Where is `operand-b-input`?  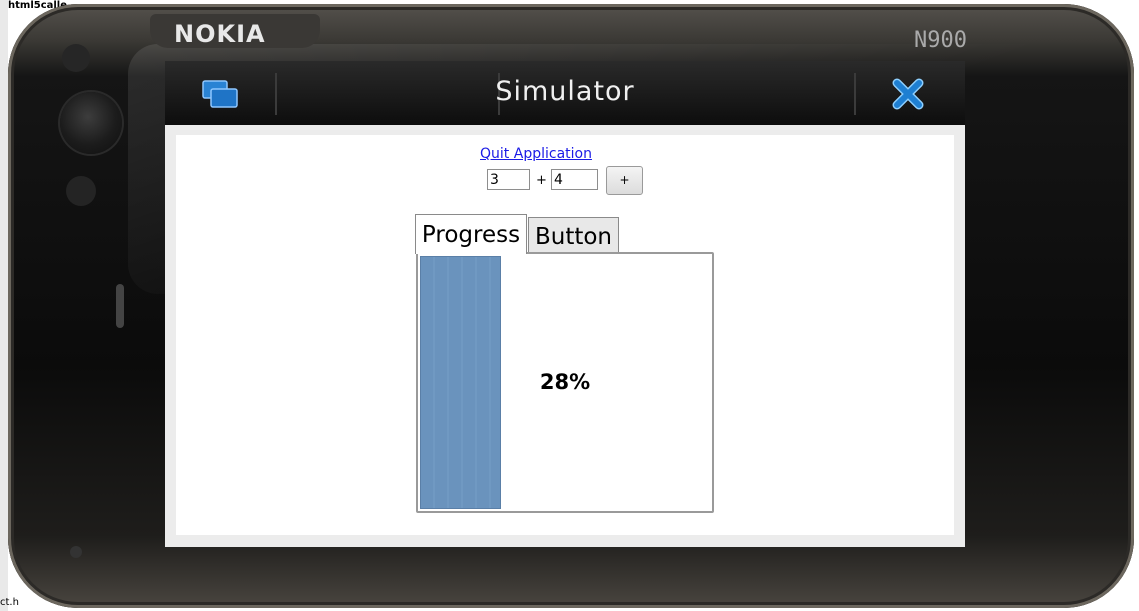 operand-b-input is located at coordinates (574, 179).